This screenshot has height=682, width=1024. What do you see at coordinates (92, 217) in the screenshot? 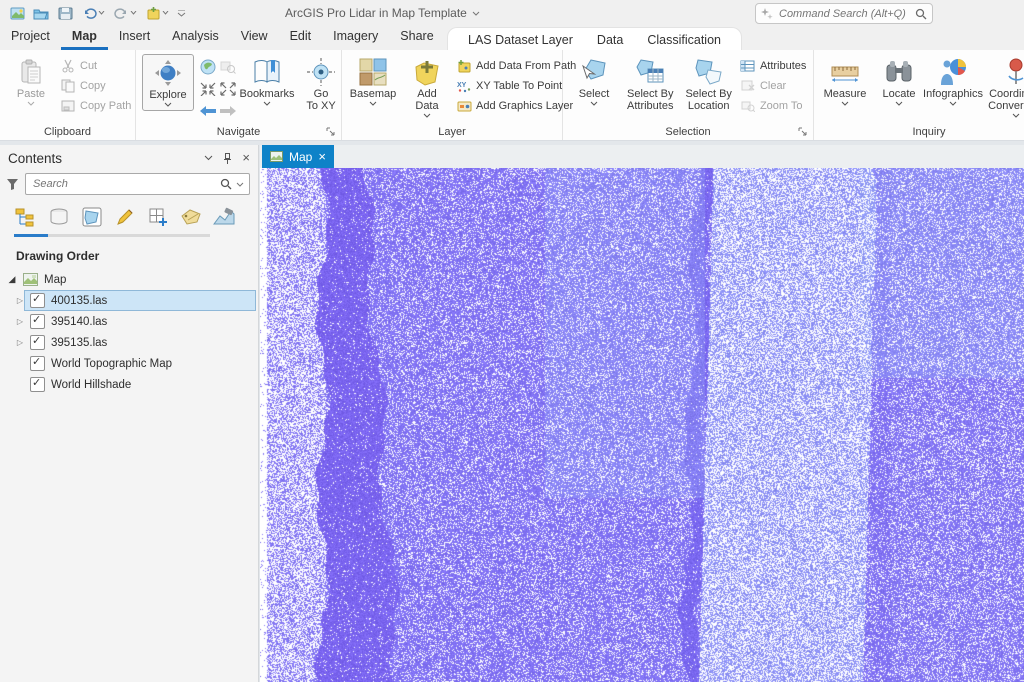
I see `list-by-selection-button` at bounding box center [92, 217].